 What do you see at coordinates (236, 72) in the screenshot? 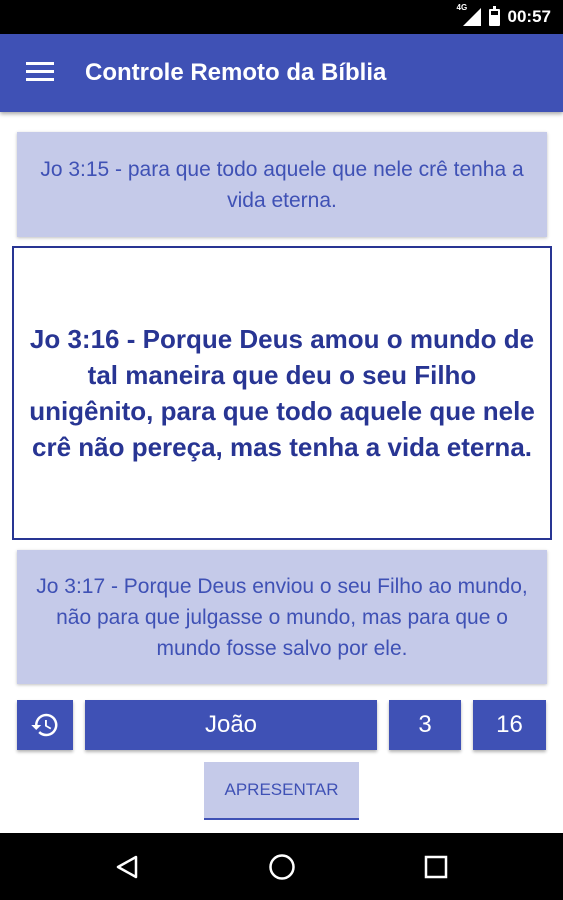
I see `app-title: Controle Remoto da Bíblia` at bounding box center [236, 72].